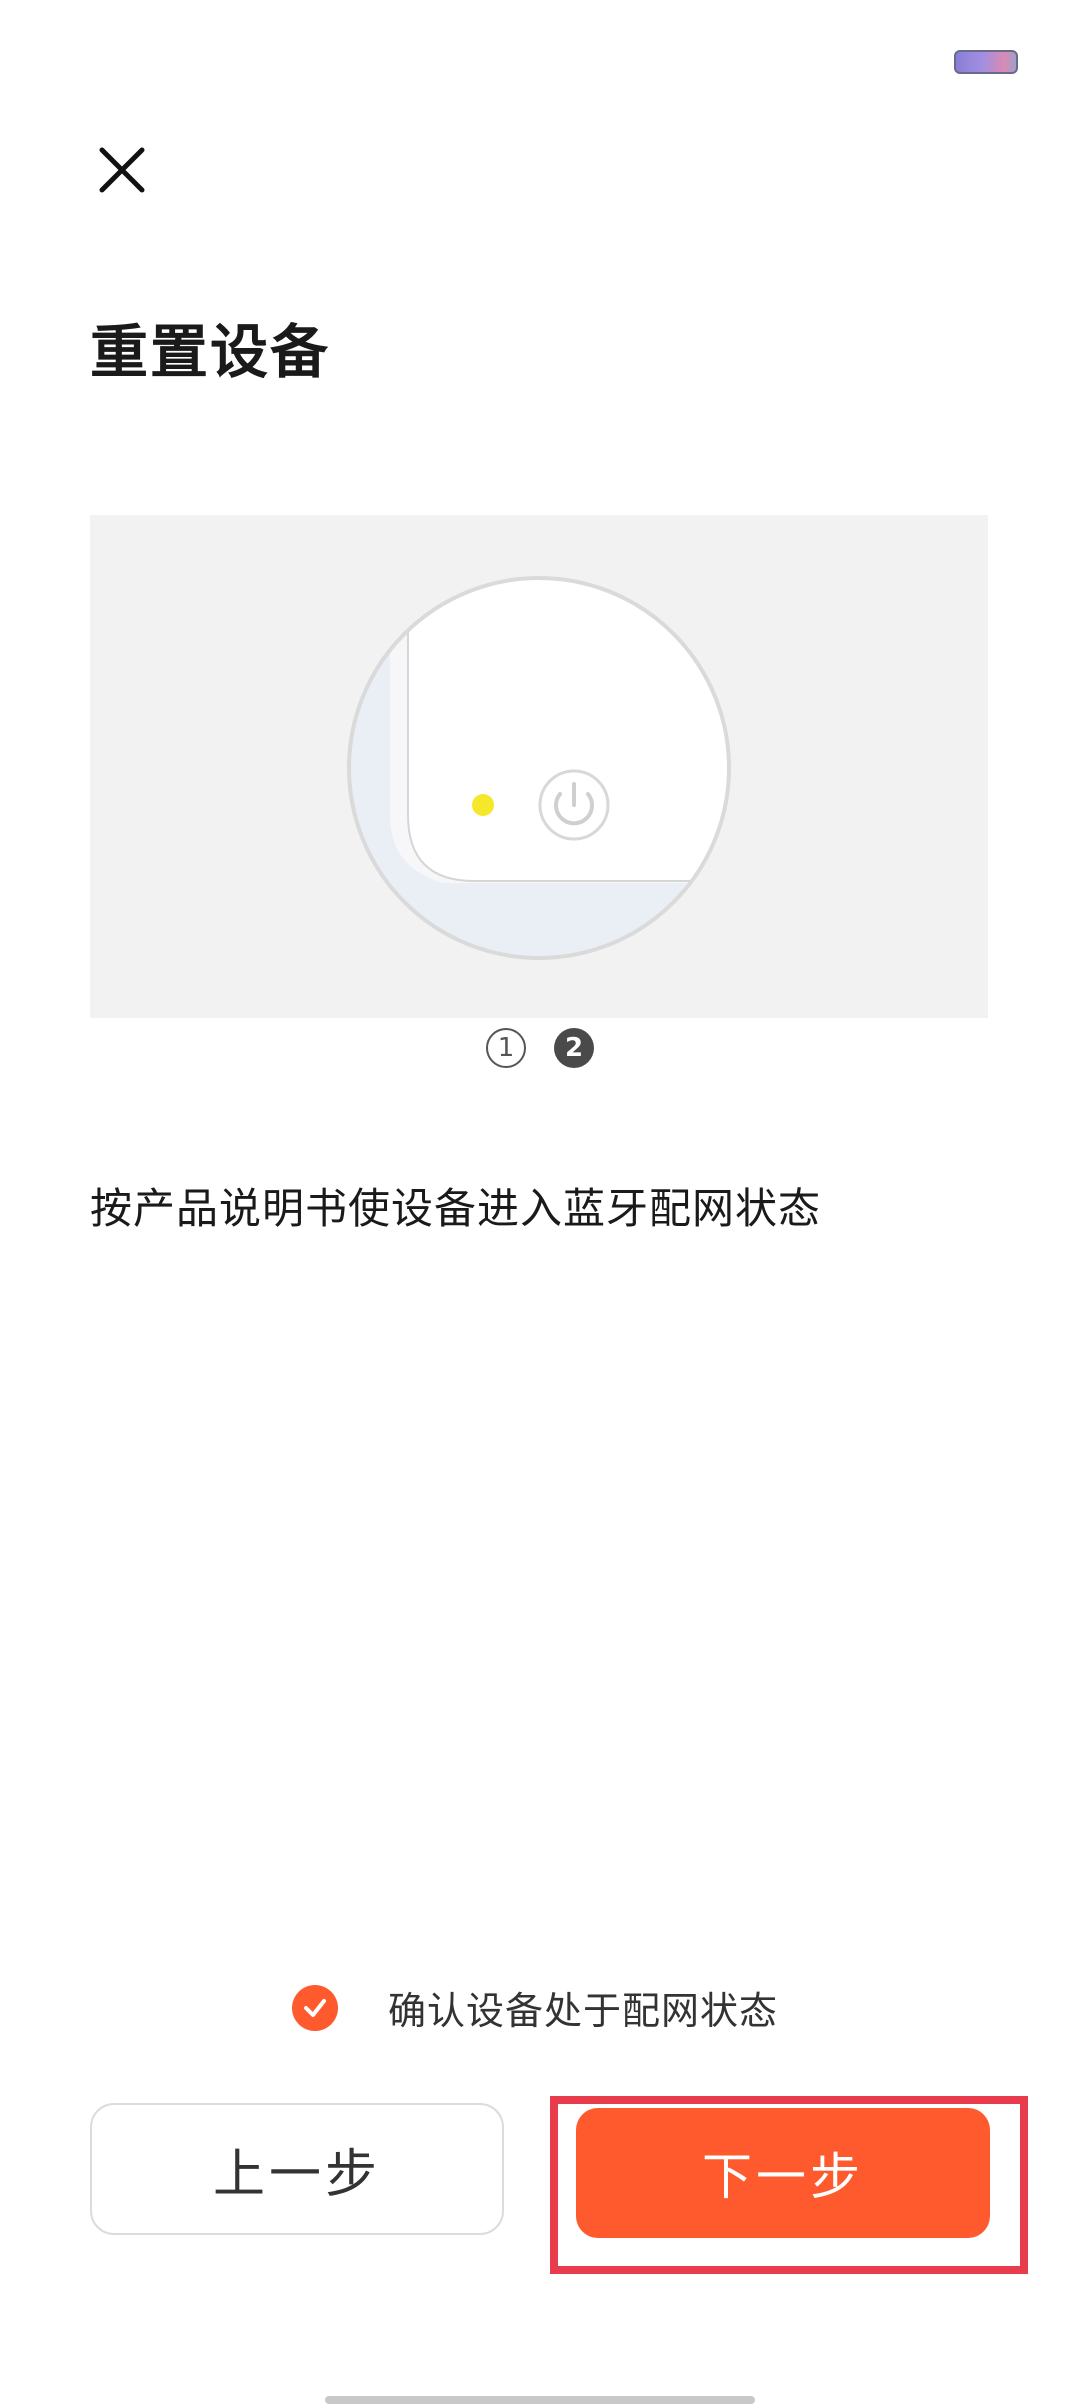 The width and height of the screenshot is (1080, 2408). Describe the element at coordinates (506, 1048) in the screenshot. I see `pager-dot-1: 1` at that location.